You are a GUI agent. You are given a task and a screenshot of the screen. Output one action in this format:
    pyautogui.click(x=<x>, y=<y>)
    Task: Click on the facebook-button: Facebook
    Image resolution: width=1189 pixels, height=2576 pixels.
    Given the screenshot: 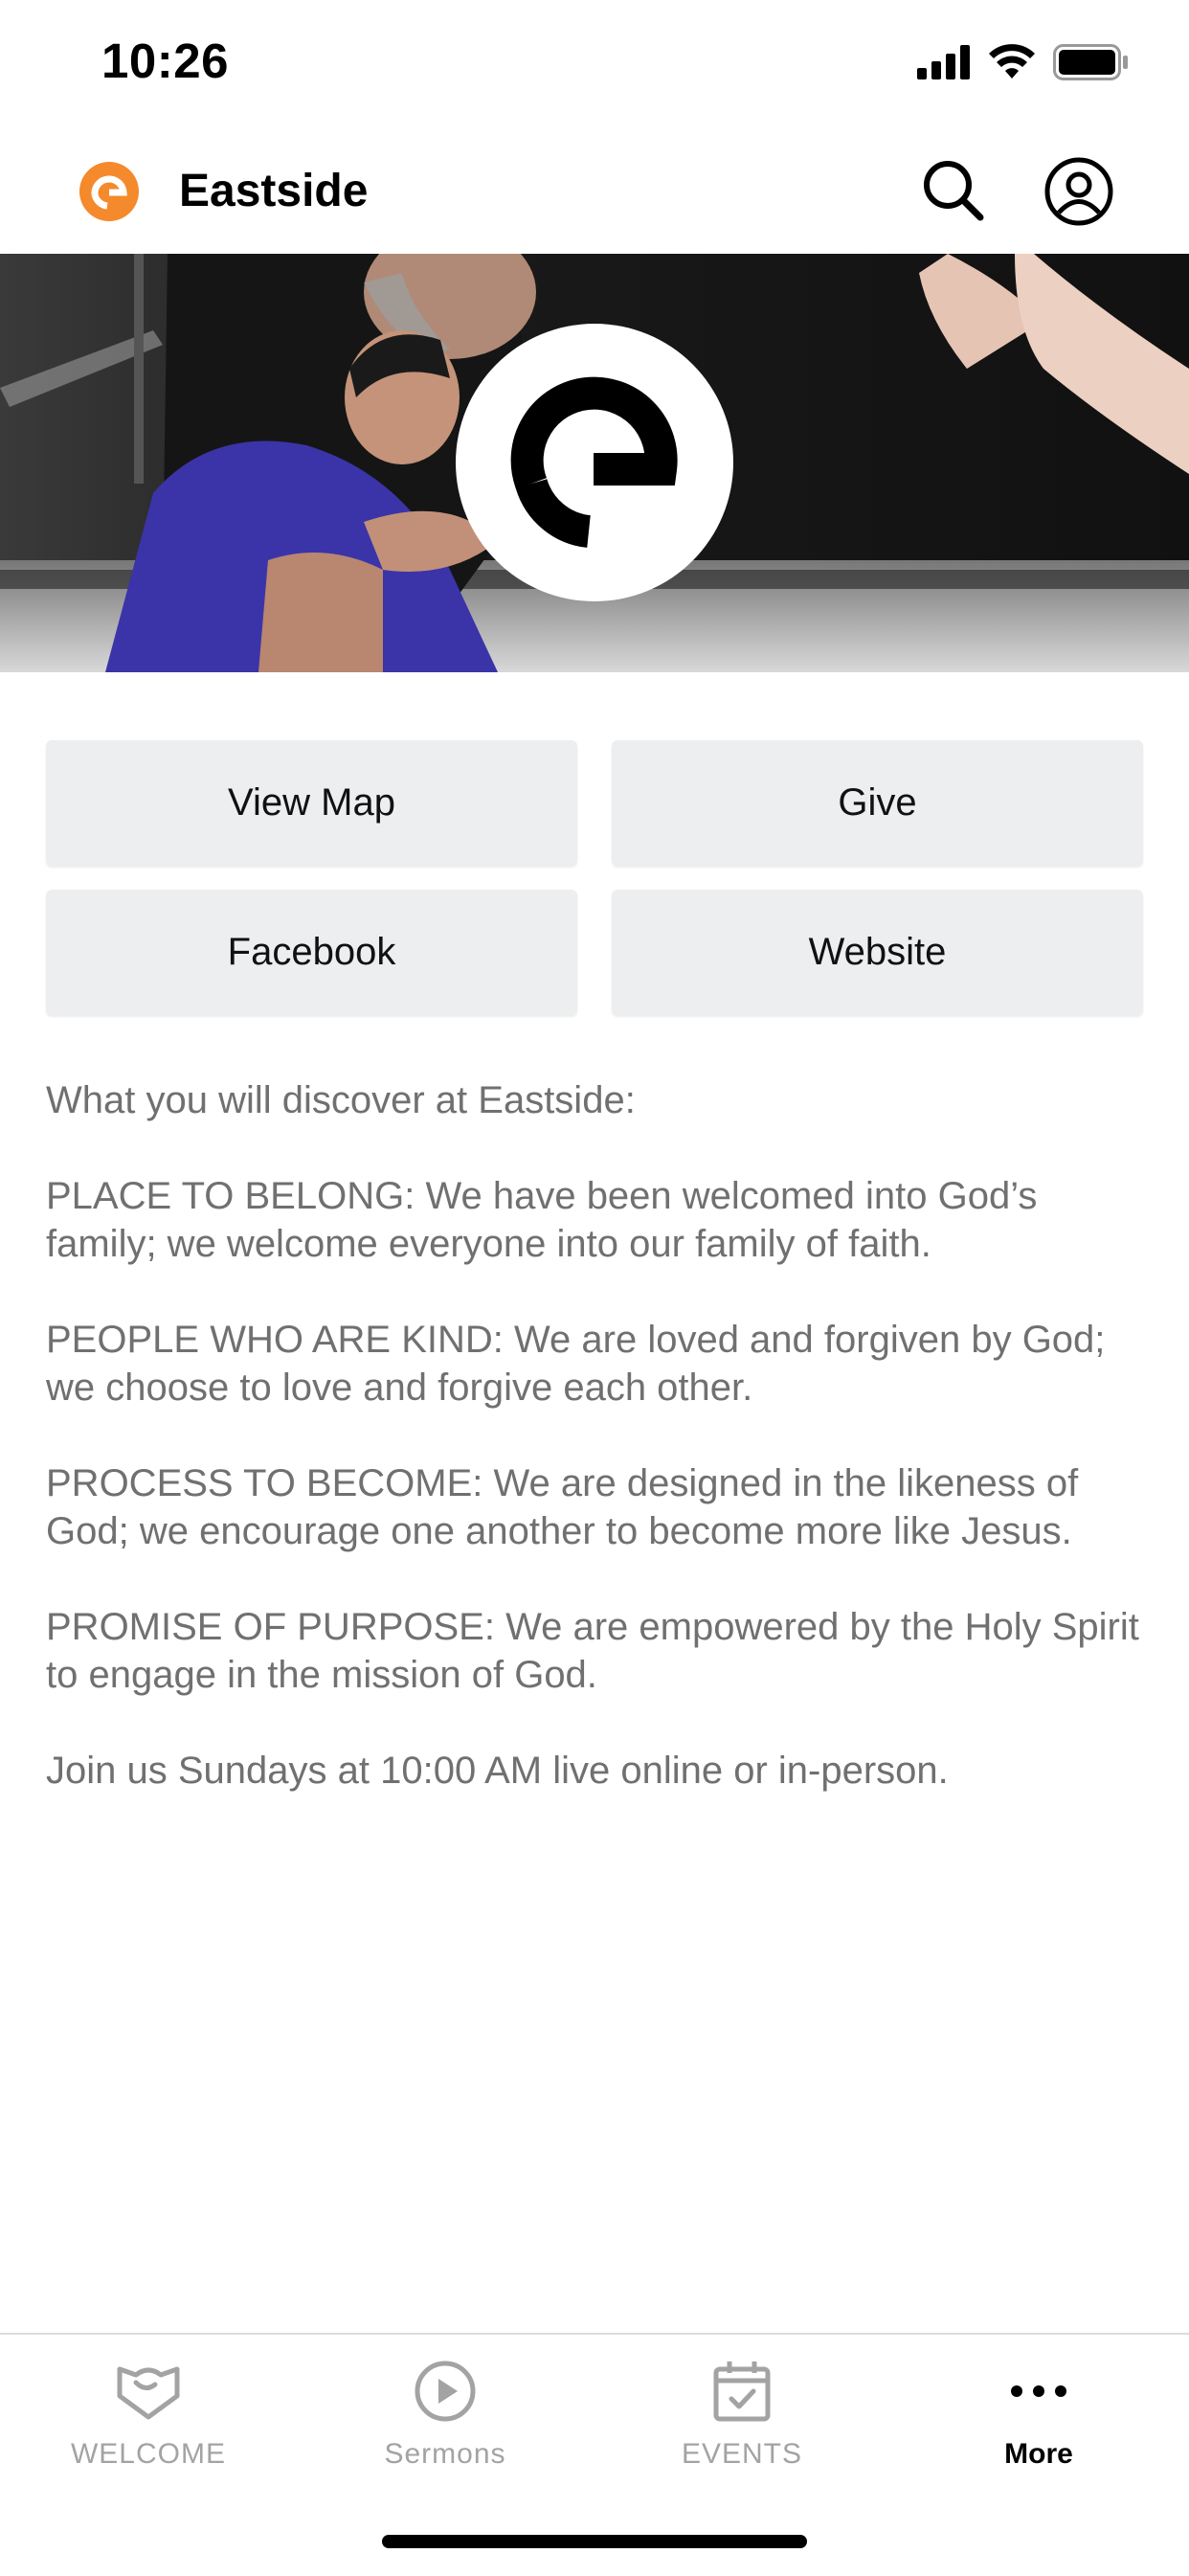 What is the action you would take?
    pyautogui.click(x=311, y=952)
    